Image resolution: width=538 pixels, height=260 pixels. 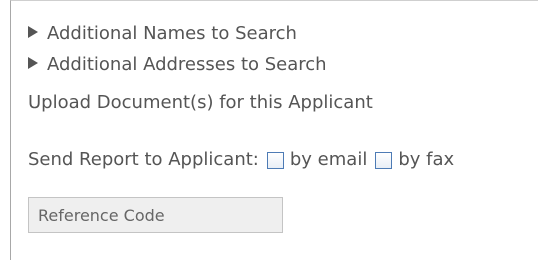 What do you see at coordinates (187, 64) in the screenshot?
I see `additional-addresses-label: Additional Addresses to Search` at bounding box center [187, 64].